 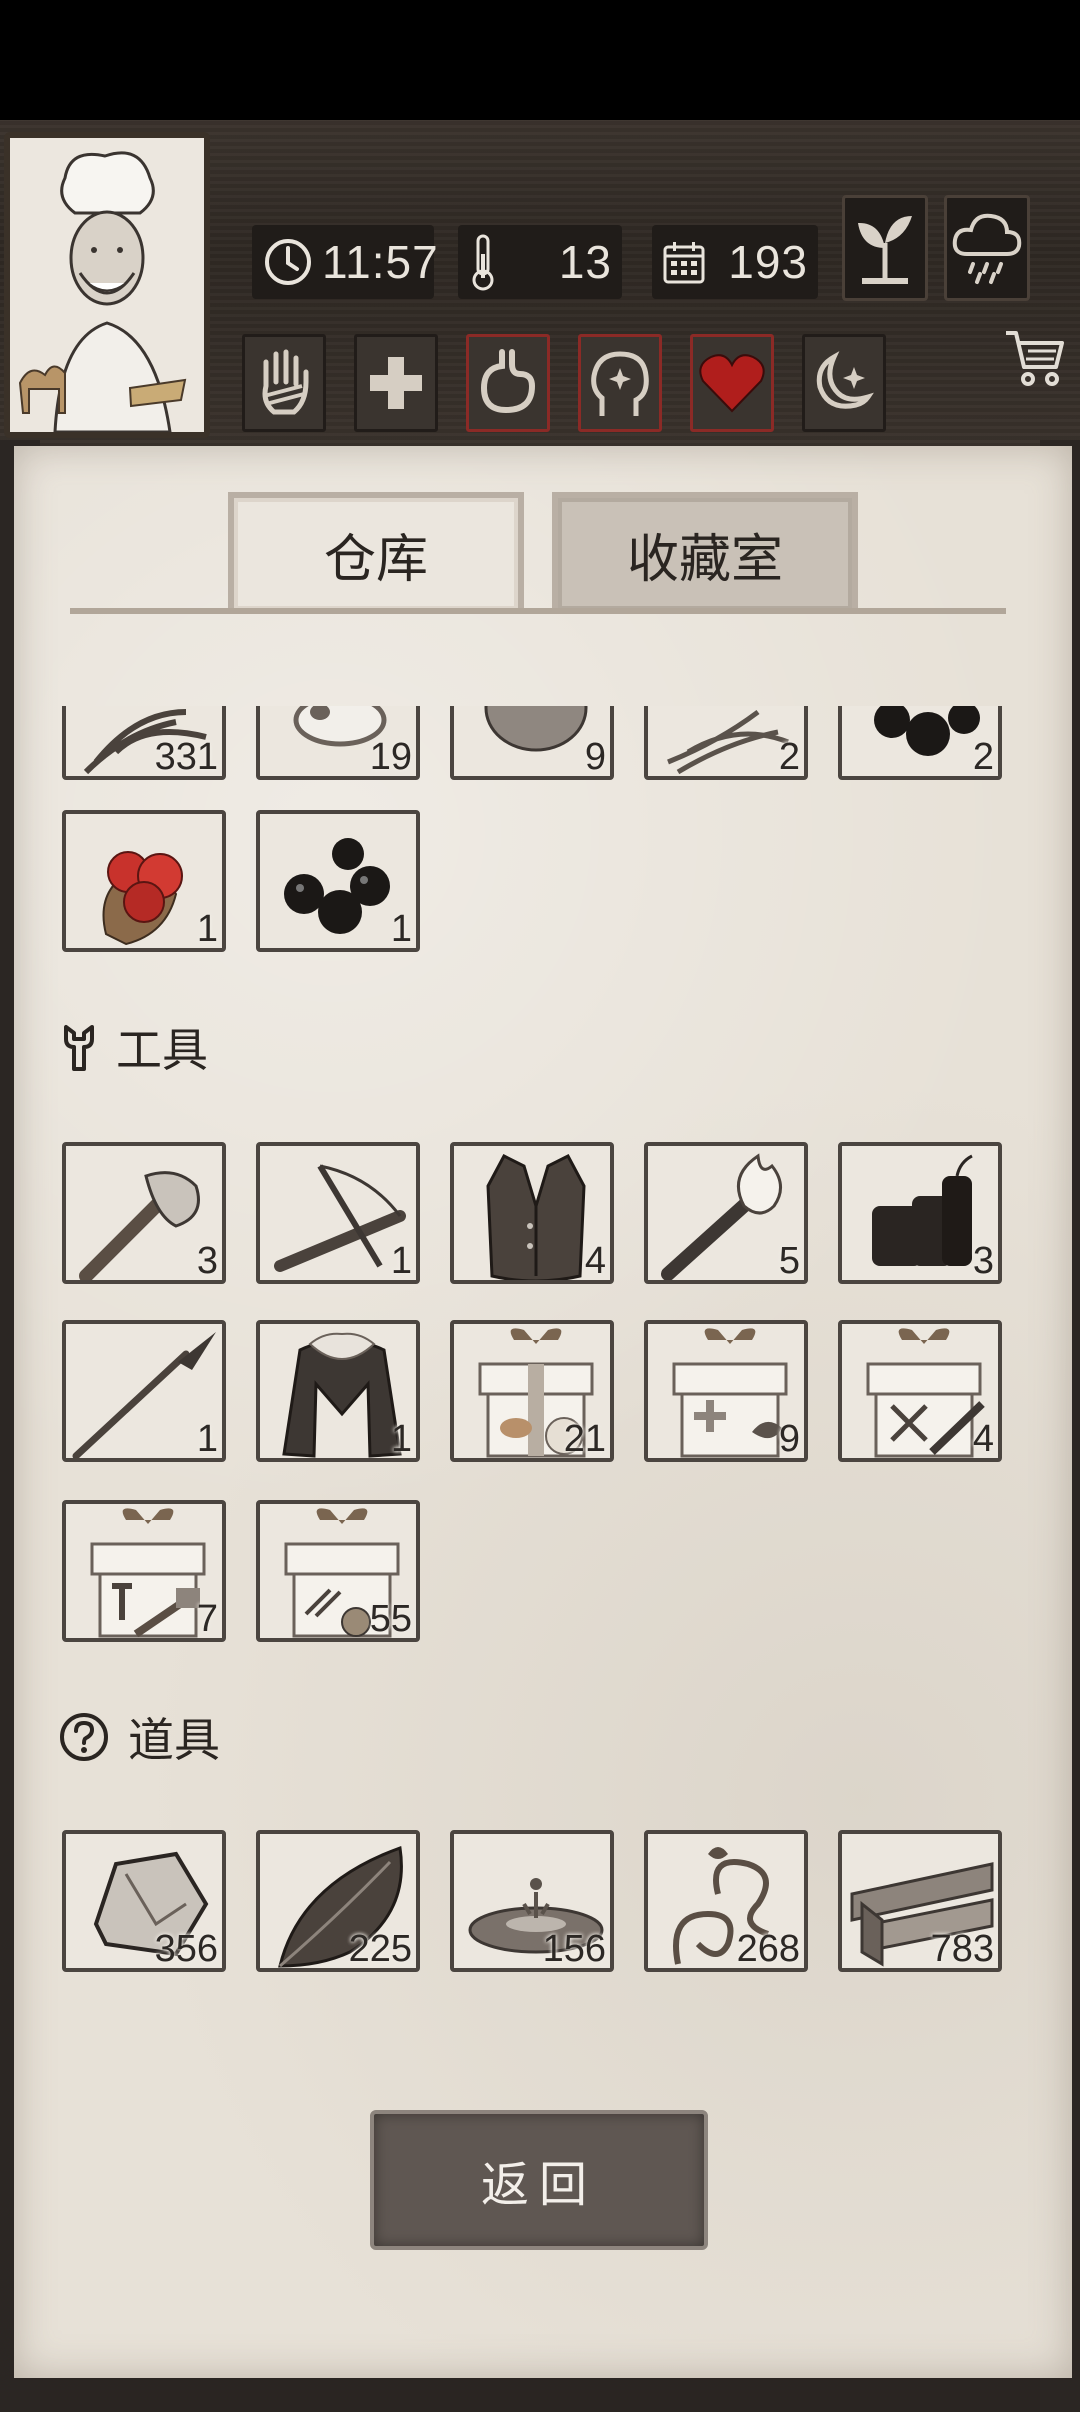 What do you see at coordinates (540, 60) in the screenshot?
I see `system-status-bar` at bounding box center [540, 60].